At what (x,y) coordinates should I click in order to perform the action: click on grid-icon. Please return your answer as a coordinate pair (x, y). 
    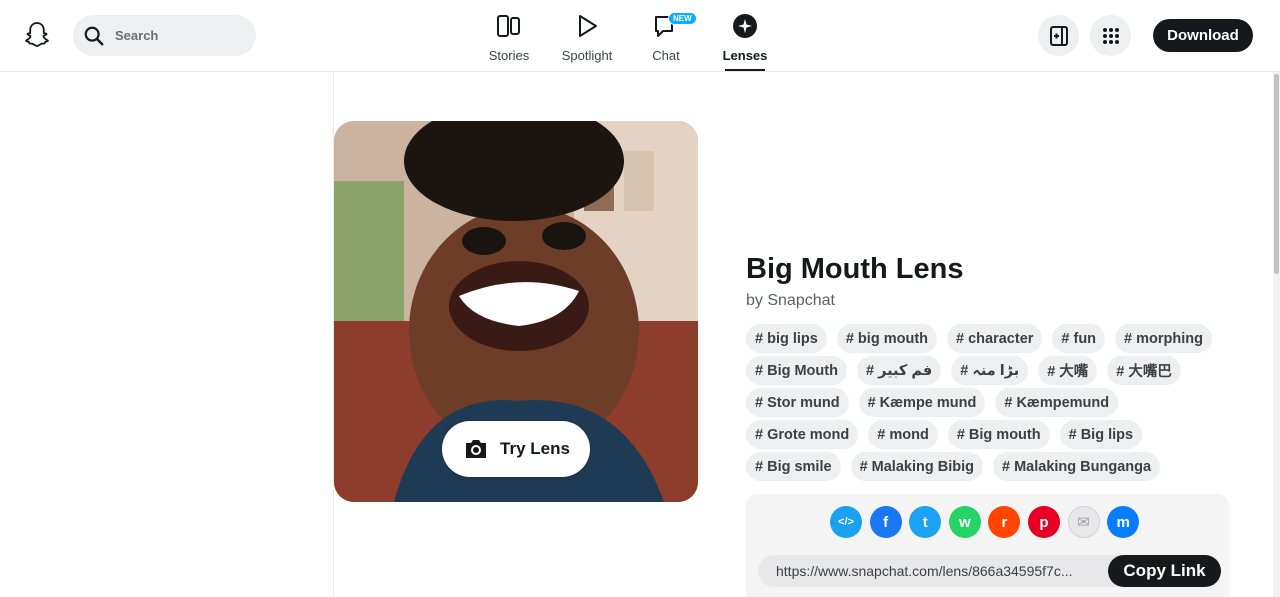
    Looking at the image, I should click on (1110, 35).